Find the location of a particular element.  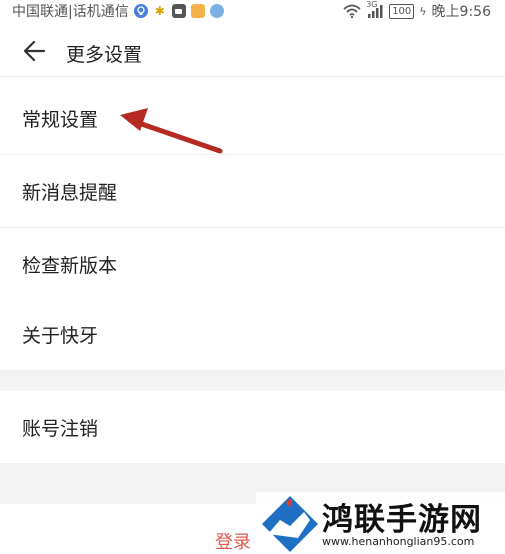

menu-item-label: 常规设置 is located at coordinates (60, 120).